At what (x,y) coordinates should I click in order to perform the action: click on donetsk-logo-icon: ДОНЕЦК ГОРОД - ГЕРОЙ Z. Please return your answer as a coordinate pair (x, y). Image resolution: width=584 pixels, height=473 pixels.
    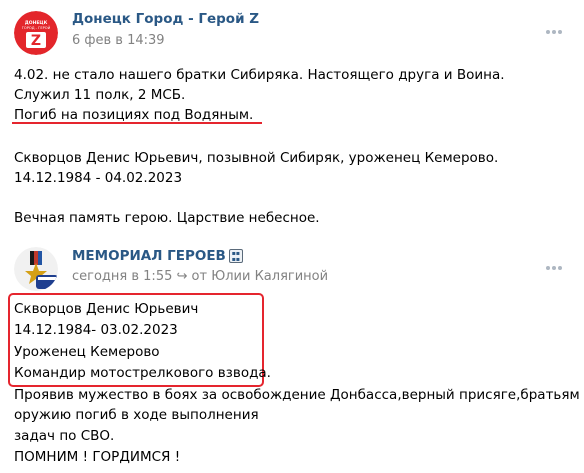
    Looking at the image, I should click on (36, 33).